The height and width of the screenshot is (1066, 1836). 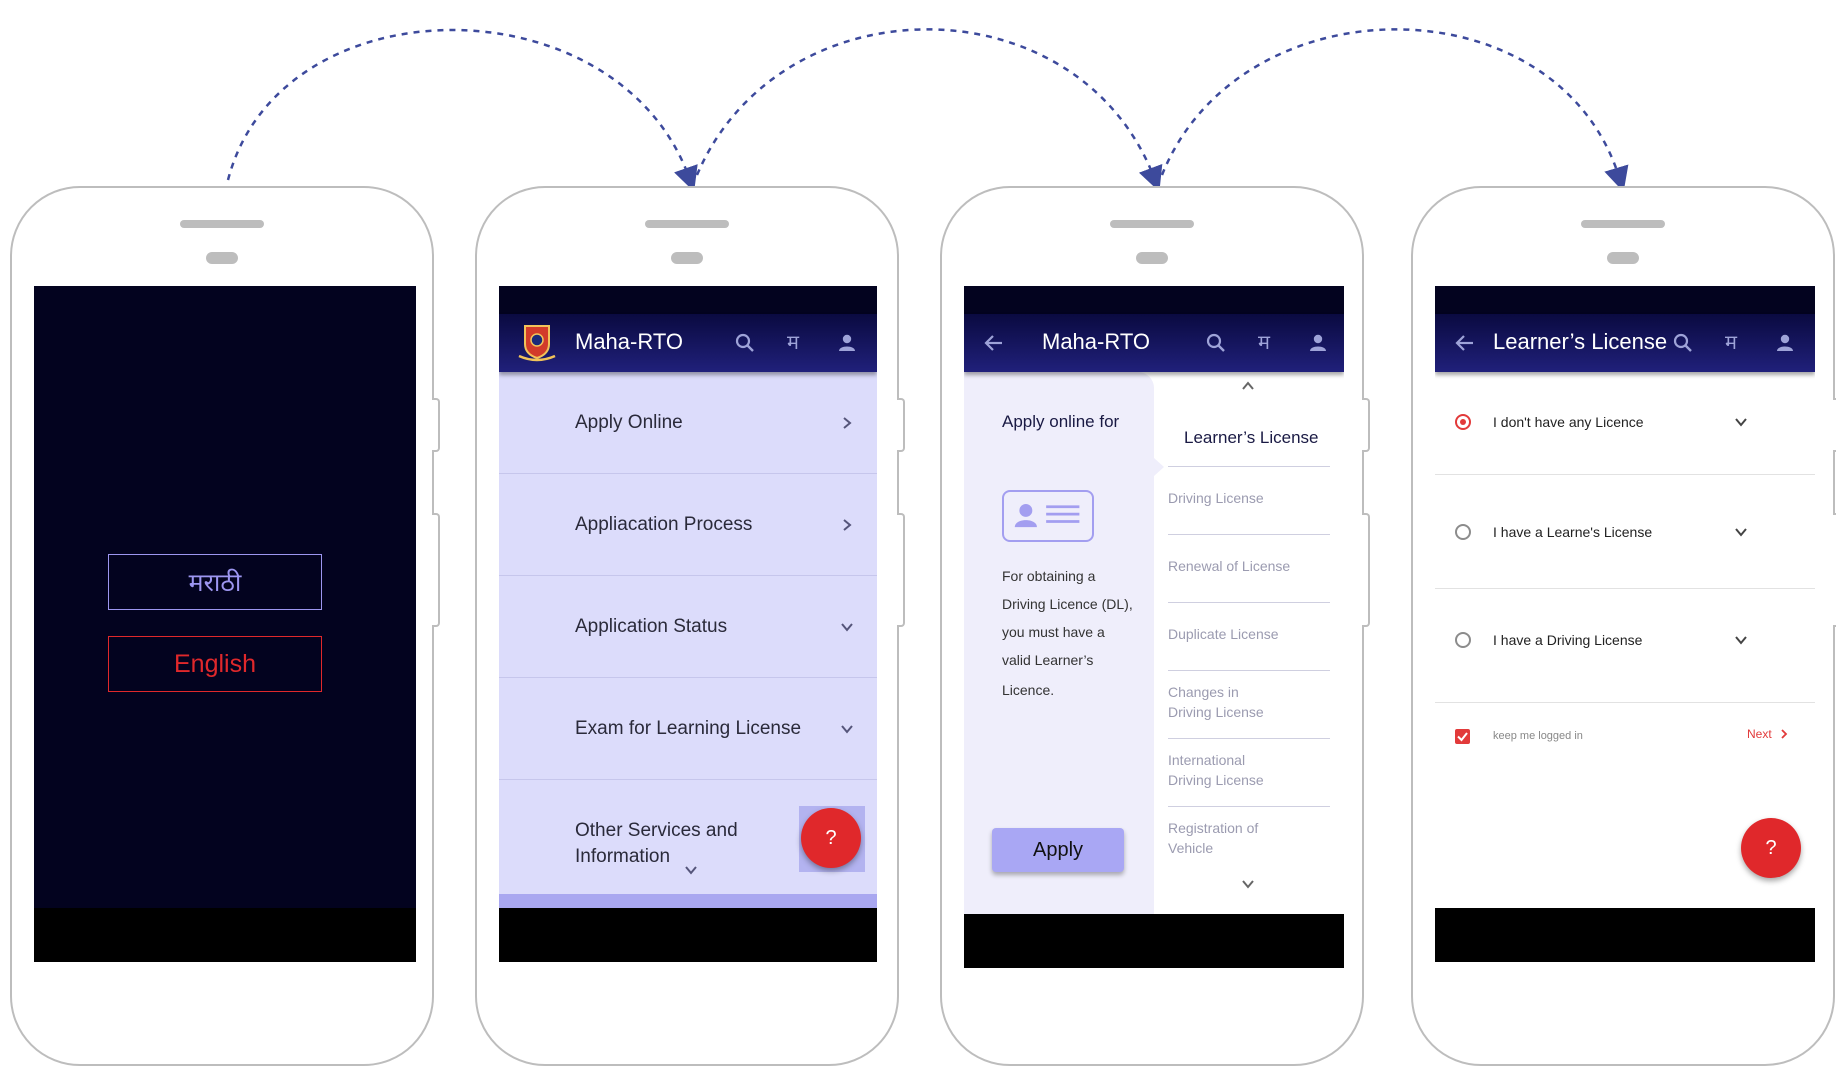 What do you see at coordinates (1191, 848) in the screenshot?
I see `license-type-label: Vehicle` at bounding box center [1191, 848].